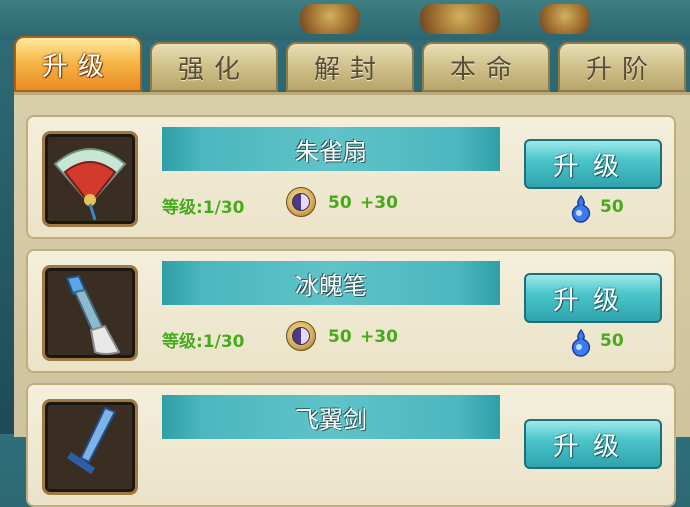 This screenshot has width=690, height=507. I want to click on fan-icon, so click(90, 179).